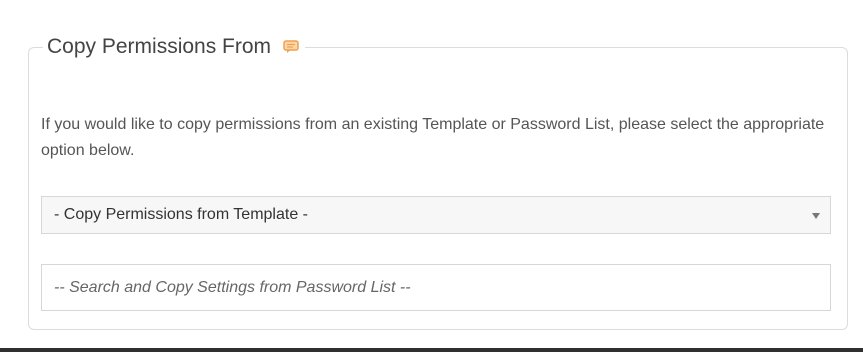 The width and height of the screenshot is (863, 352). Describe the element at coordinates (816, 216) in the screenshot. I see `chevron-down-icon` at that location.